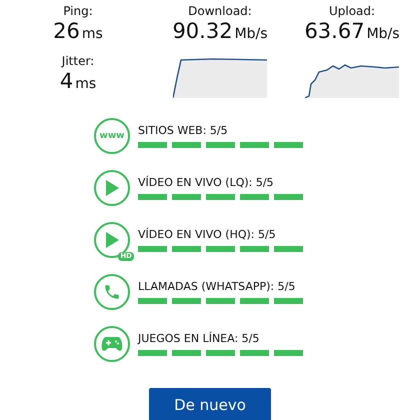 This screenshot has width=420, height=420. I want to click on gamepad-icon, so click(112, 344).